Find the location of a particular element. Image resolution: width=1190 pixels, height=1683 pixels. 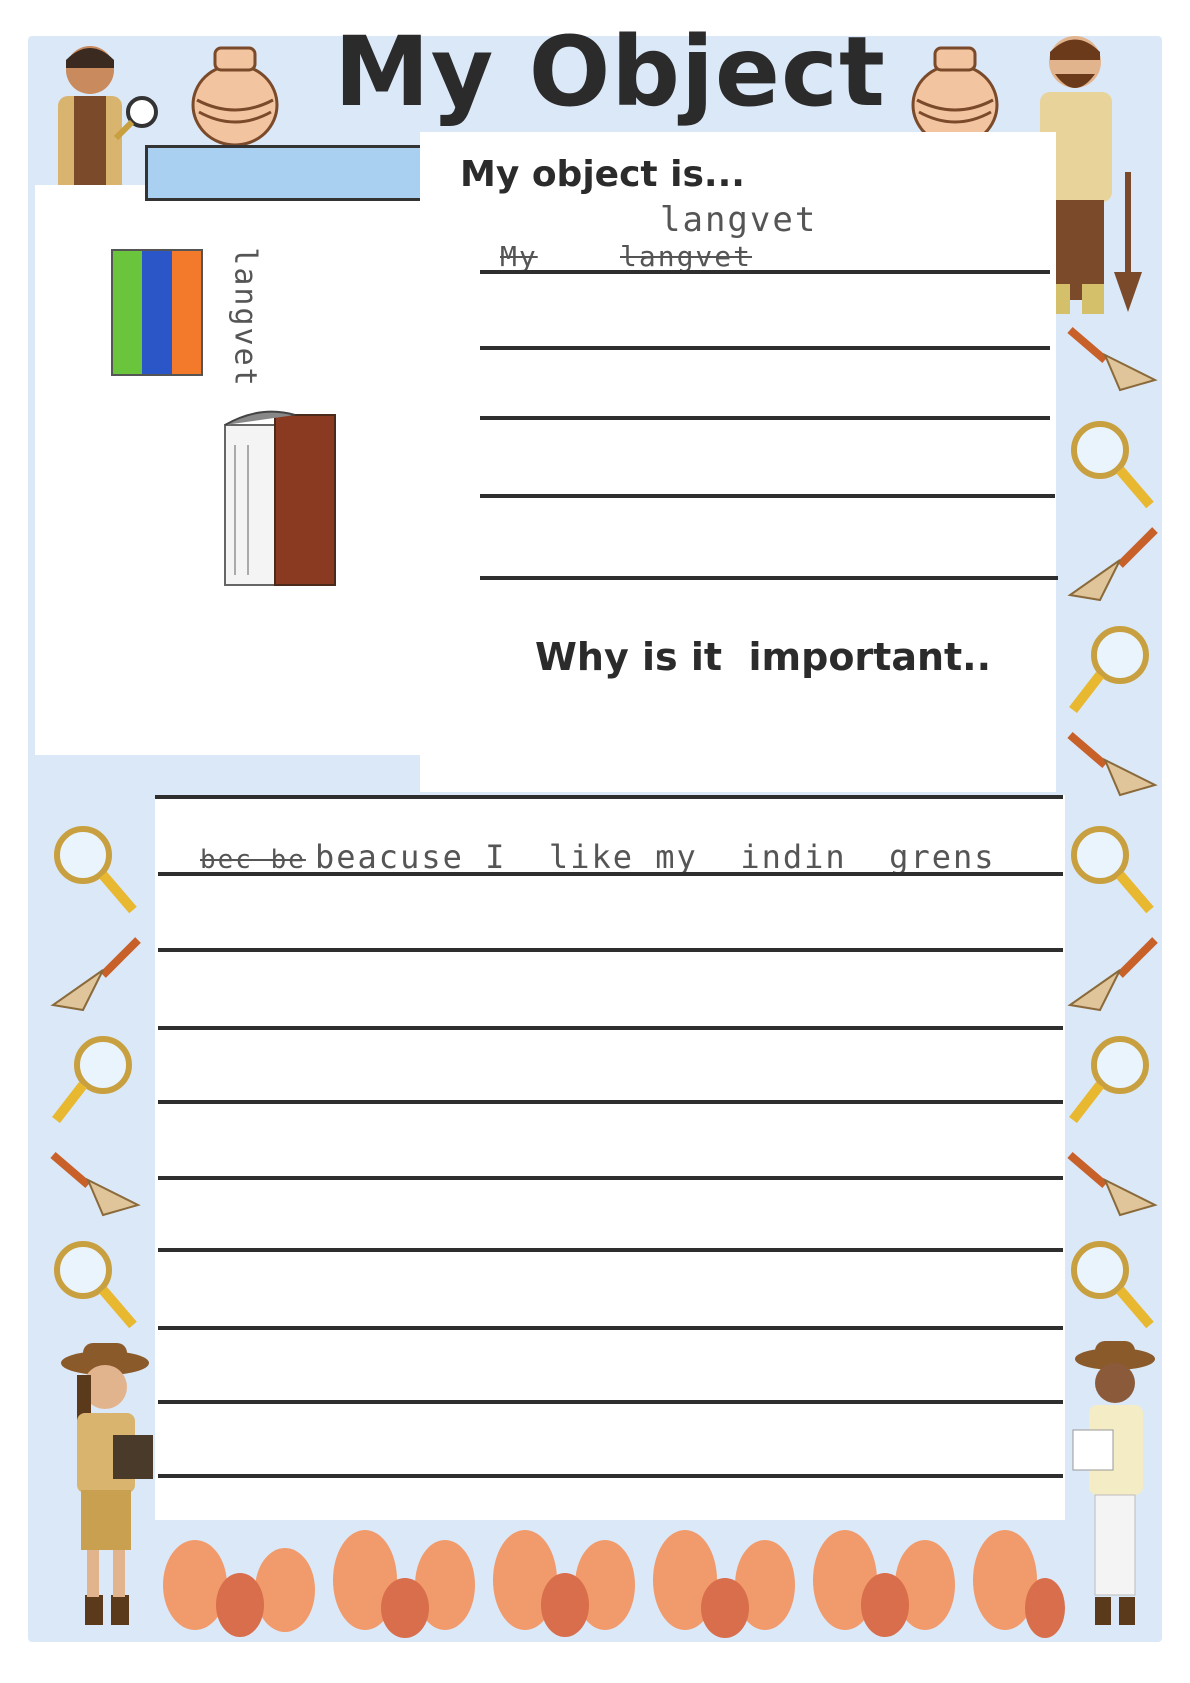

explorer-with-clipboard-icon is located at coordinates (107, 1484).